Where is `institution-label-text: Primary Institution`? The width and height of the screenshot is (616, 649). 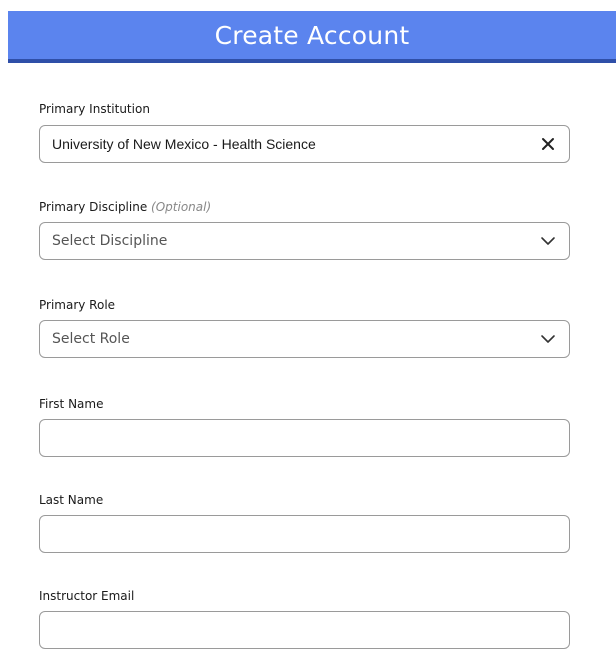 institution-label-text: Primary Institution is located at coordinates (94, 109).